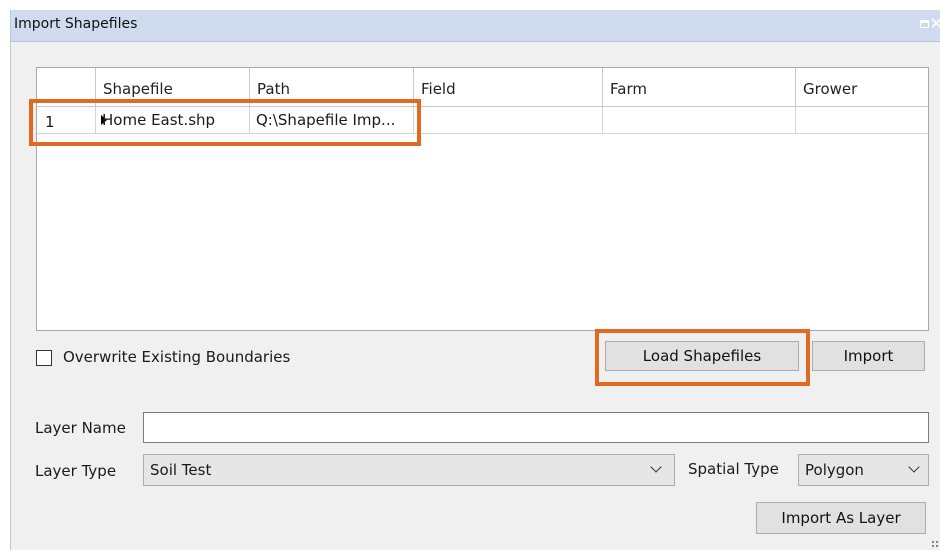 The image size is (940, 550). Describe the element at coordinates (699, 120) in the screenshot. I see `cell-farm` at that location.